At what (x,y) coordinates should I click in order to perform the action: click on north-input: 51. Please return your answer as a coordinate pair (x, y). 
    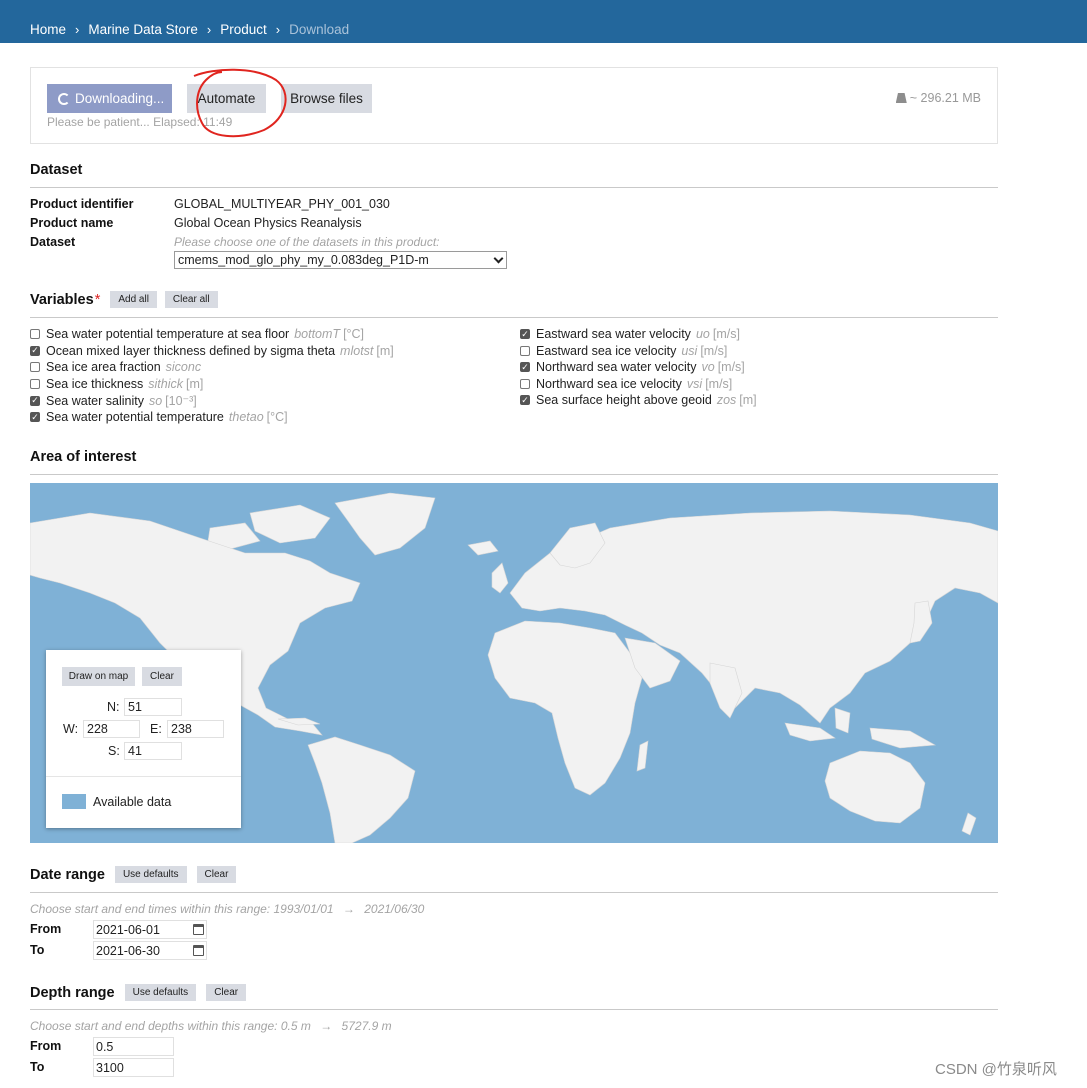
    Looking at the image, I should click on (153, 707).